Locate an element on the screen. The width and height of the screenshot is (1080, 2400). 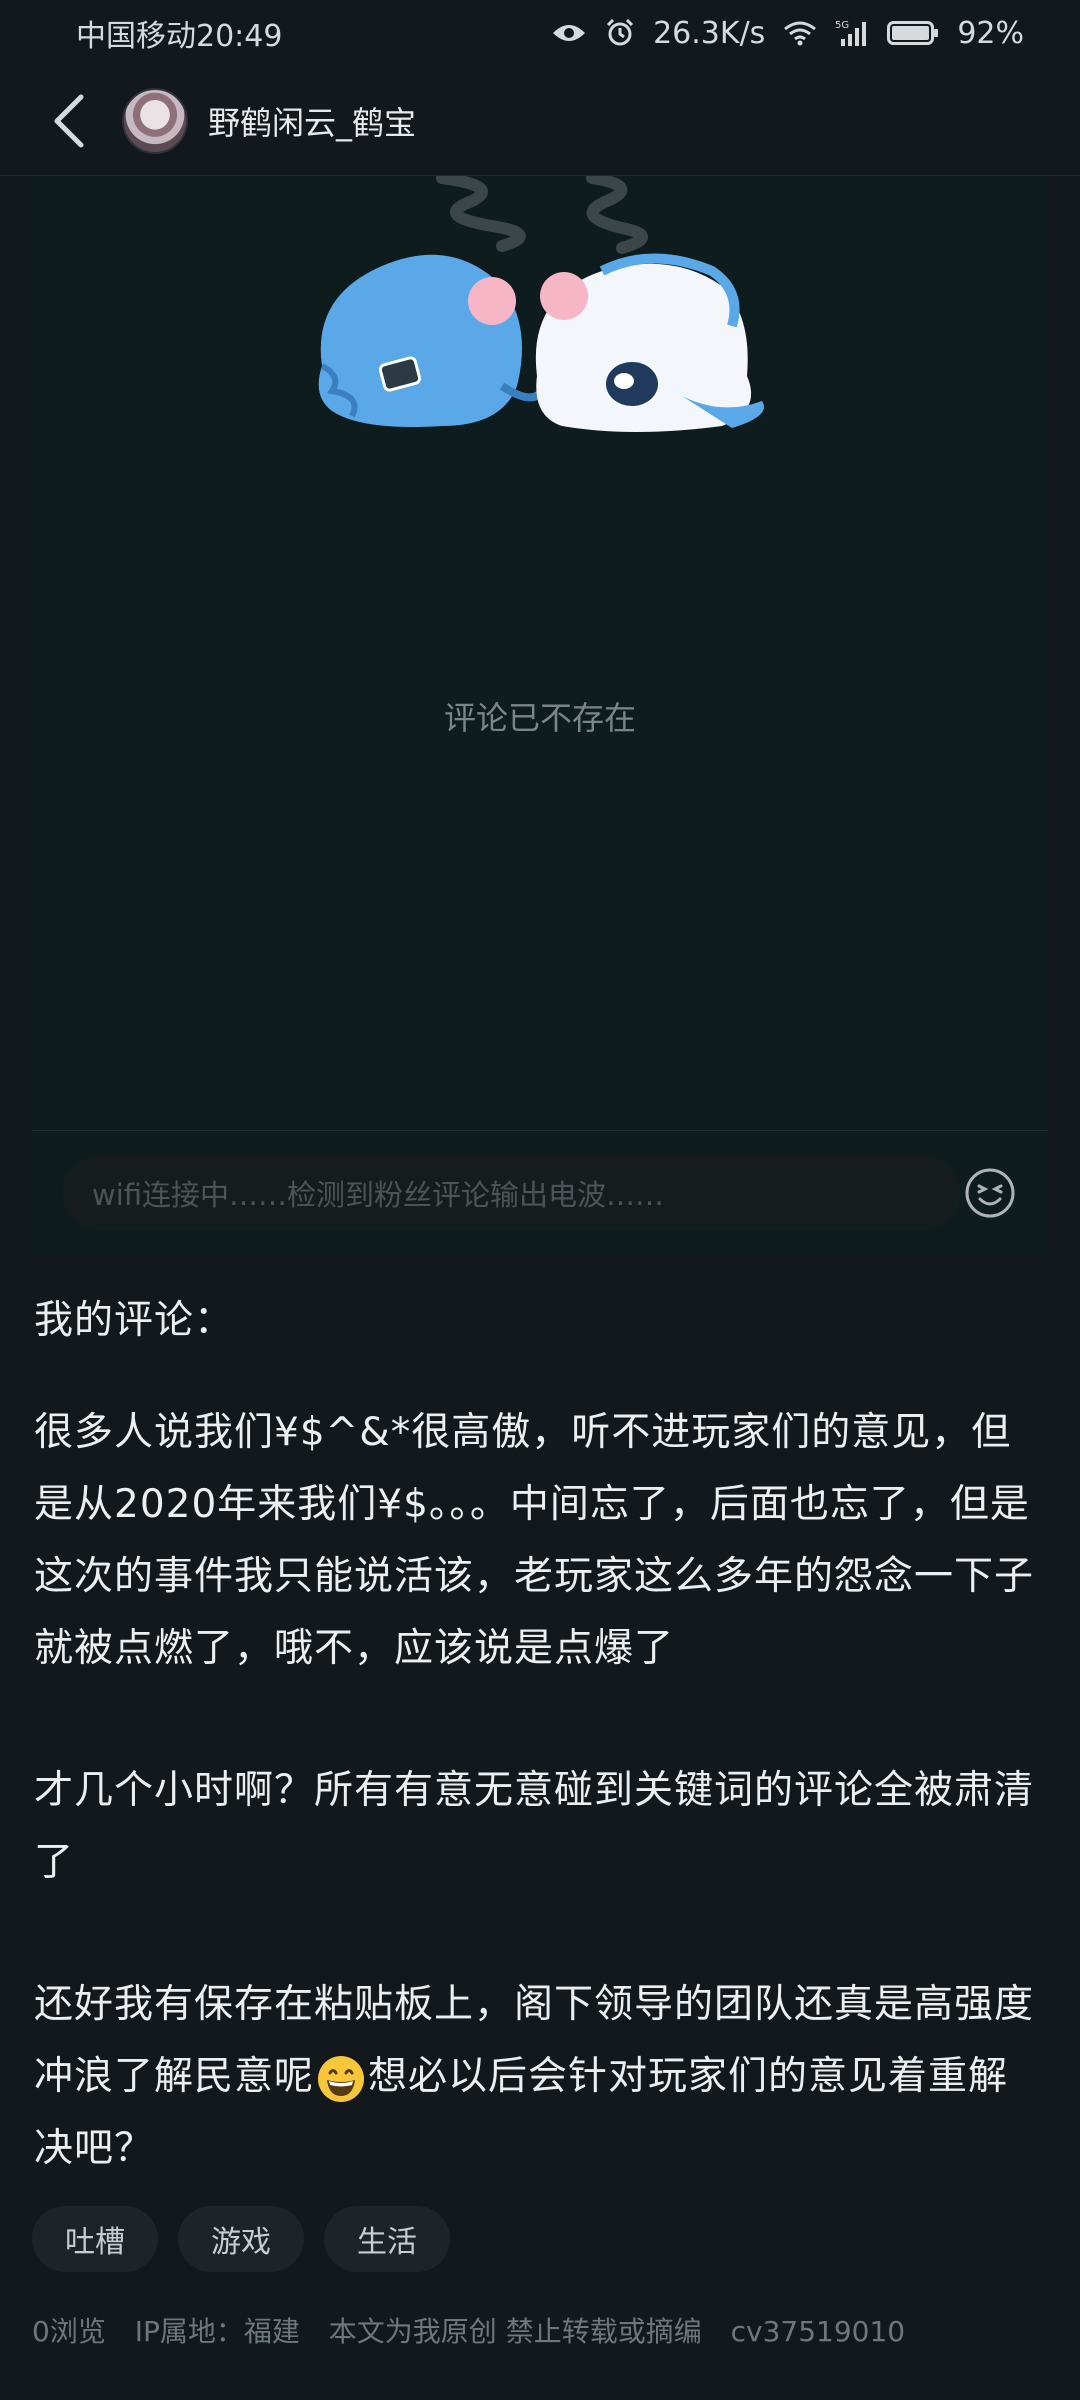
comment-deleted-message: 评论已不存在 is located at coordinates (539, 718).